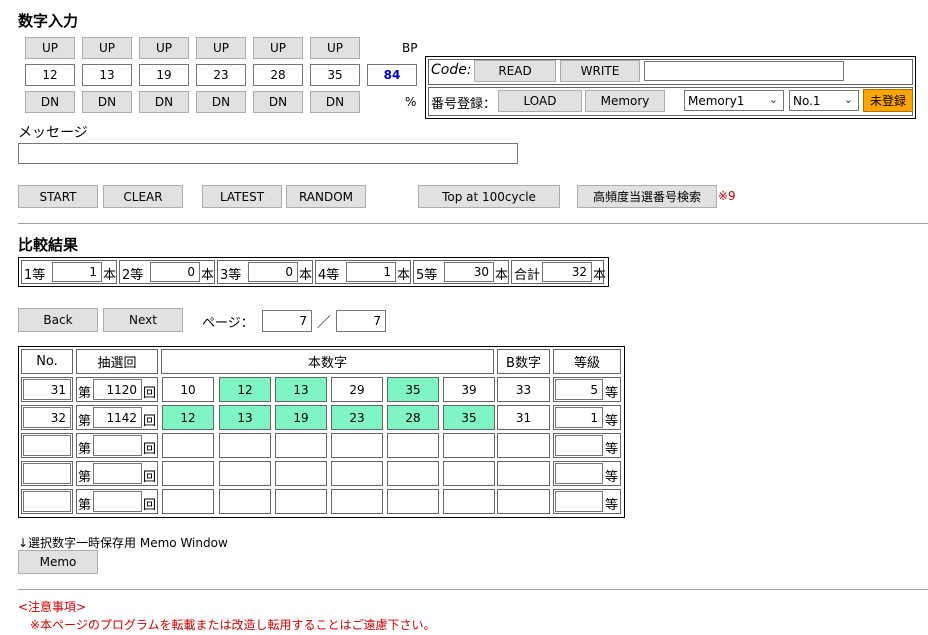 The width and height of the screenshot is (928, 635). I want to click on main-number-cell: 10, so click(188, 389).